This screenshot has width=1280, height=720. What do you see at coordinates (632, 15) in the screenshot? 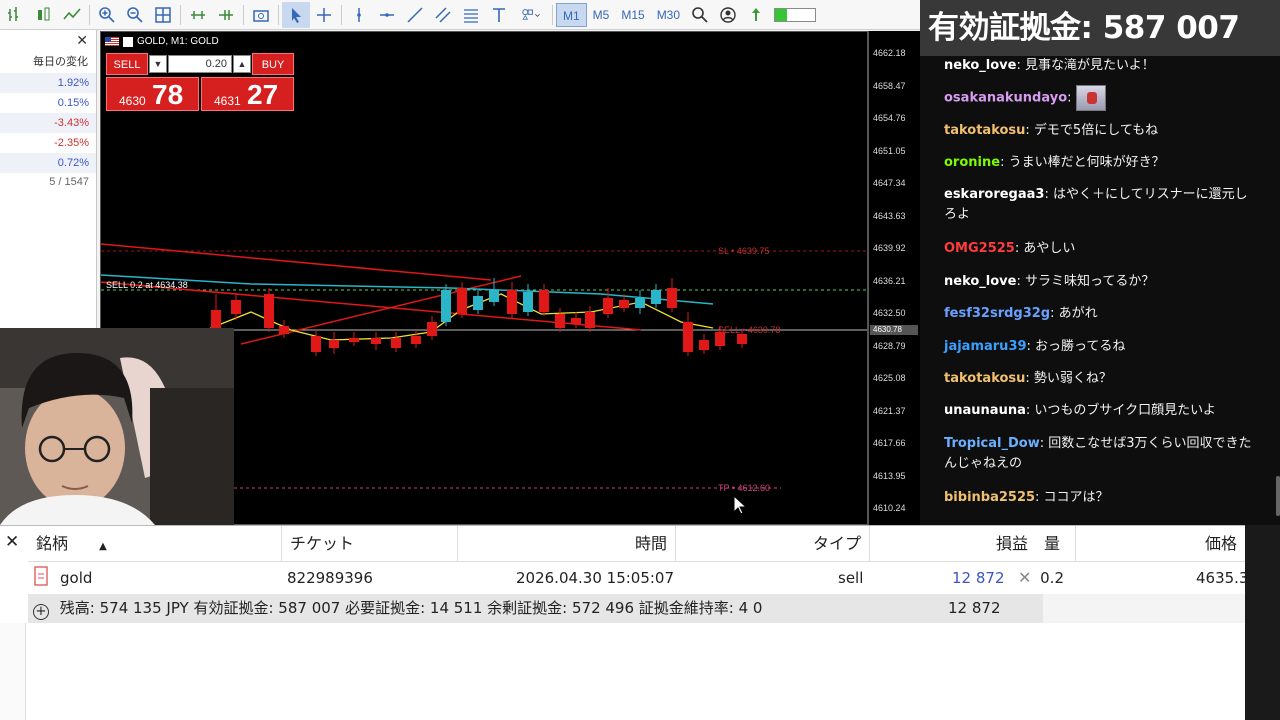
I see `timeframe-m15: M15` at bounding box center [632, 15].